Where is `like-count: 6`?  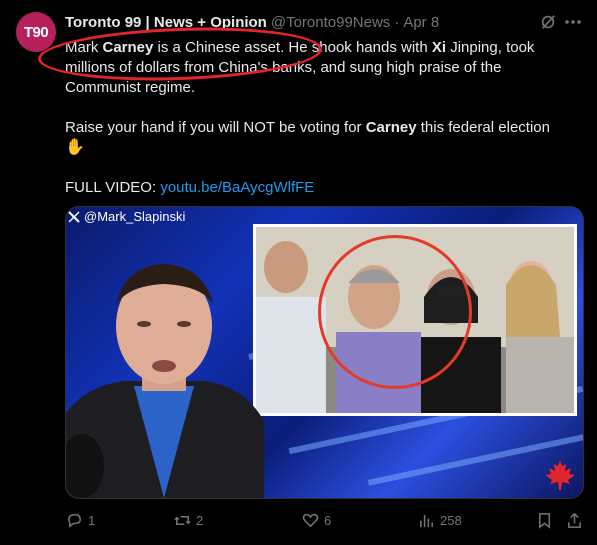
like-count: 6 is located at coordinates (328, 520).